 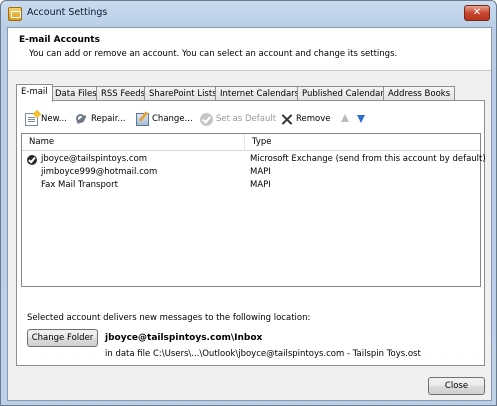 What do you see at coordinates (345, 93) in the screenshot?
I see `tab-published-calendars: Published Calendars` at bounding box center [345, 93].